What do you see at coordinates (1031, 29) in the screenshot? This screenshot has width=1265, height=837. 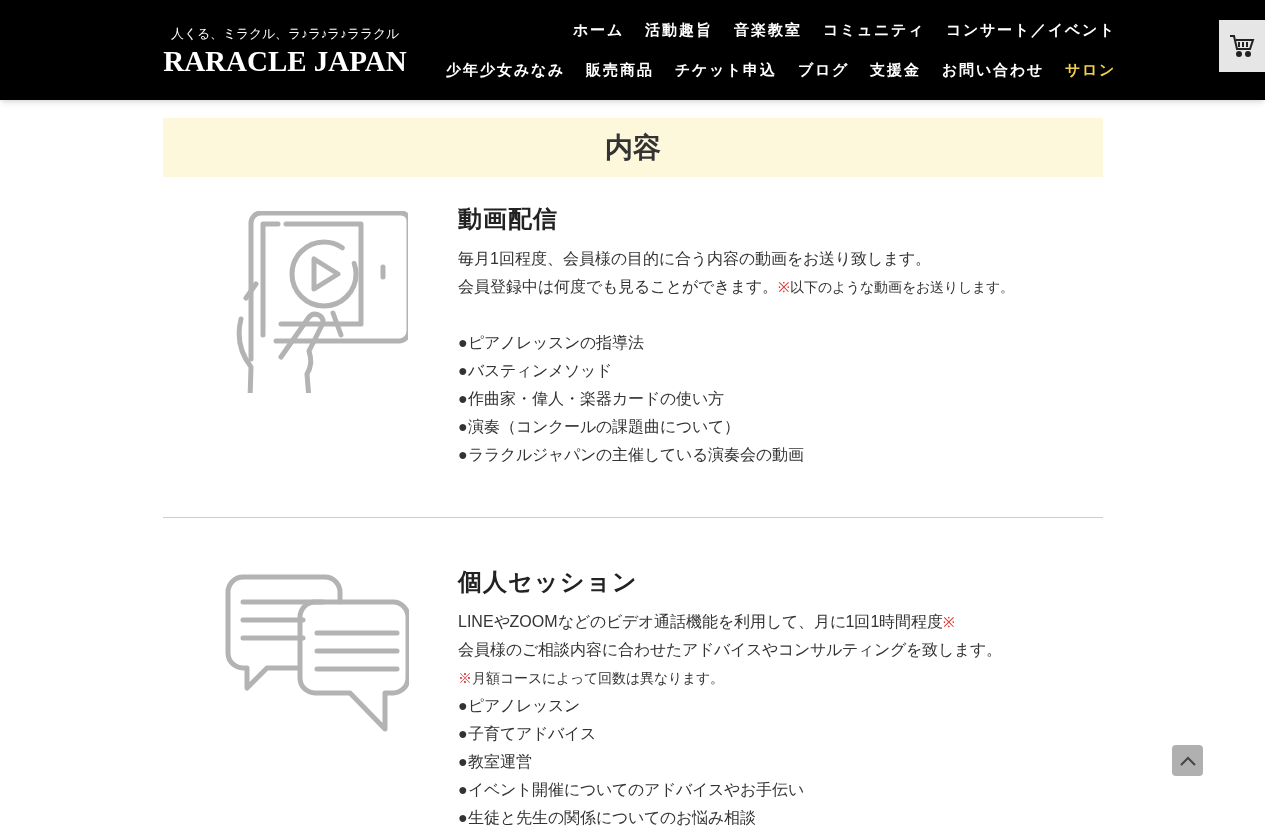 I see `nav-link: コンサート／イベント` at bounding box center [1031, 29].